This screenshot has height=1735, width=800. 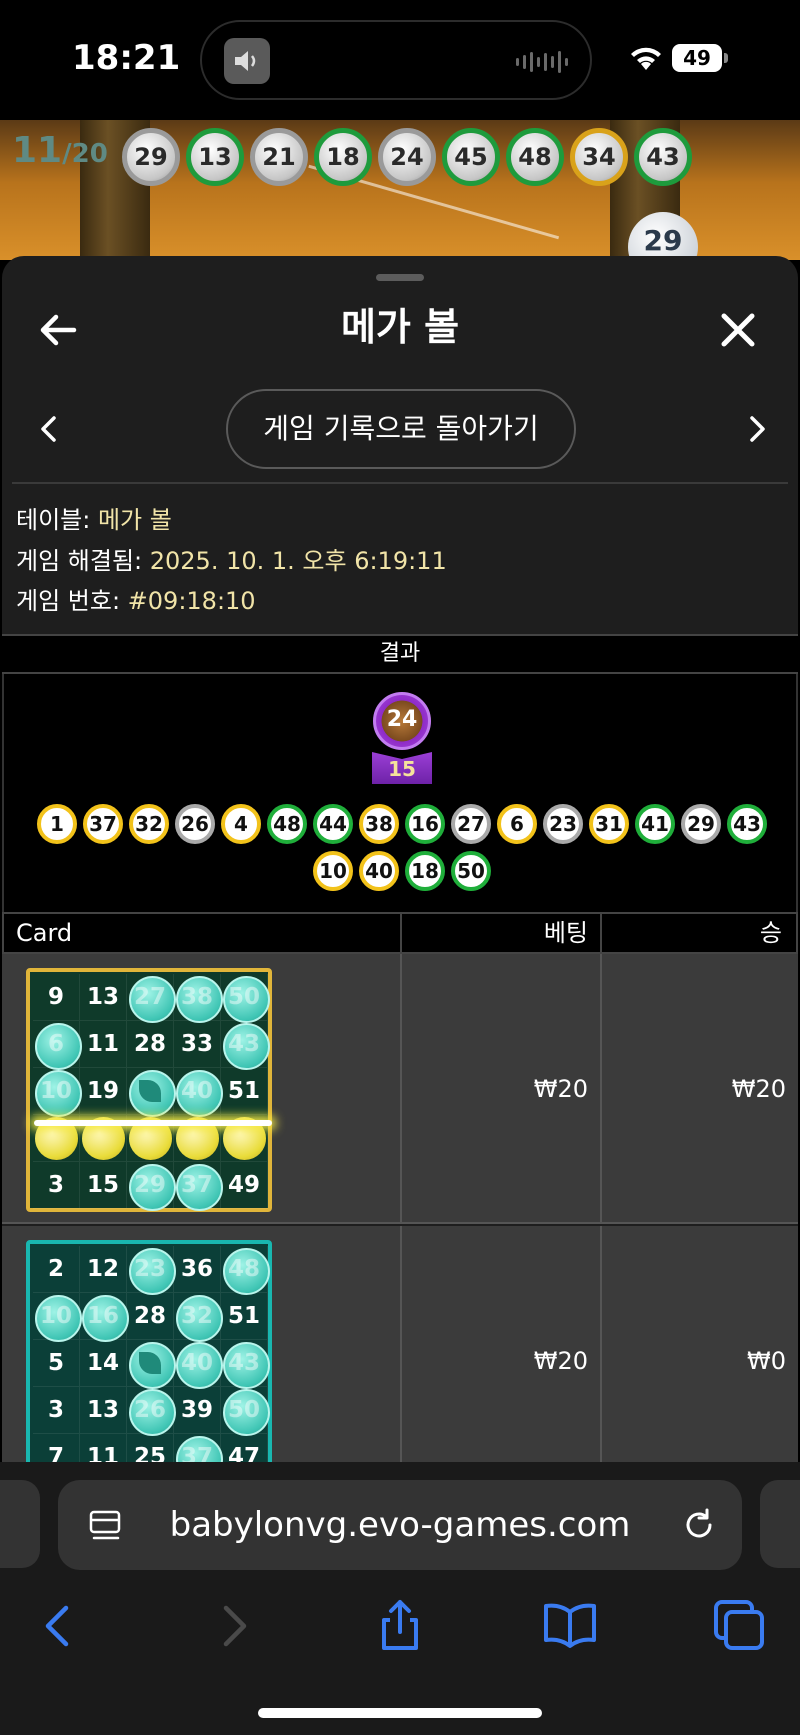 What do you see at coordinates (747, 824) in the screenshot?
I see `result-ball: 43` at bounding box center [747, 824].